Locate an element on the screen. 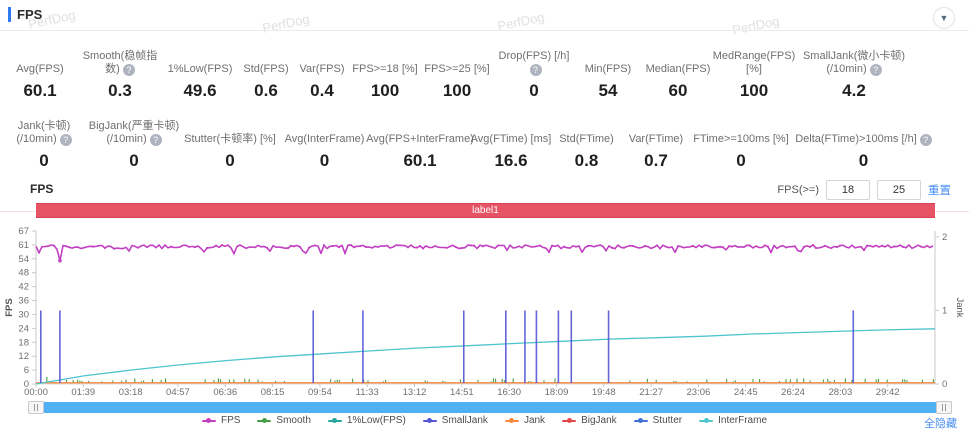  svg-text: 1 is located at coordinates (944, 310).